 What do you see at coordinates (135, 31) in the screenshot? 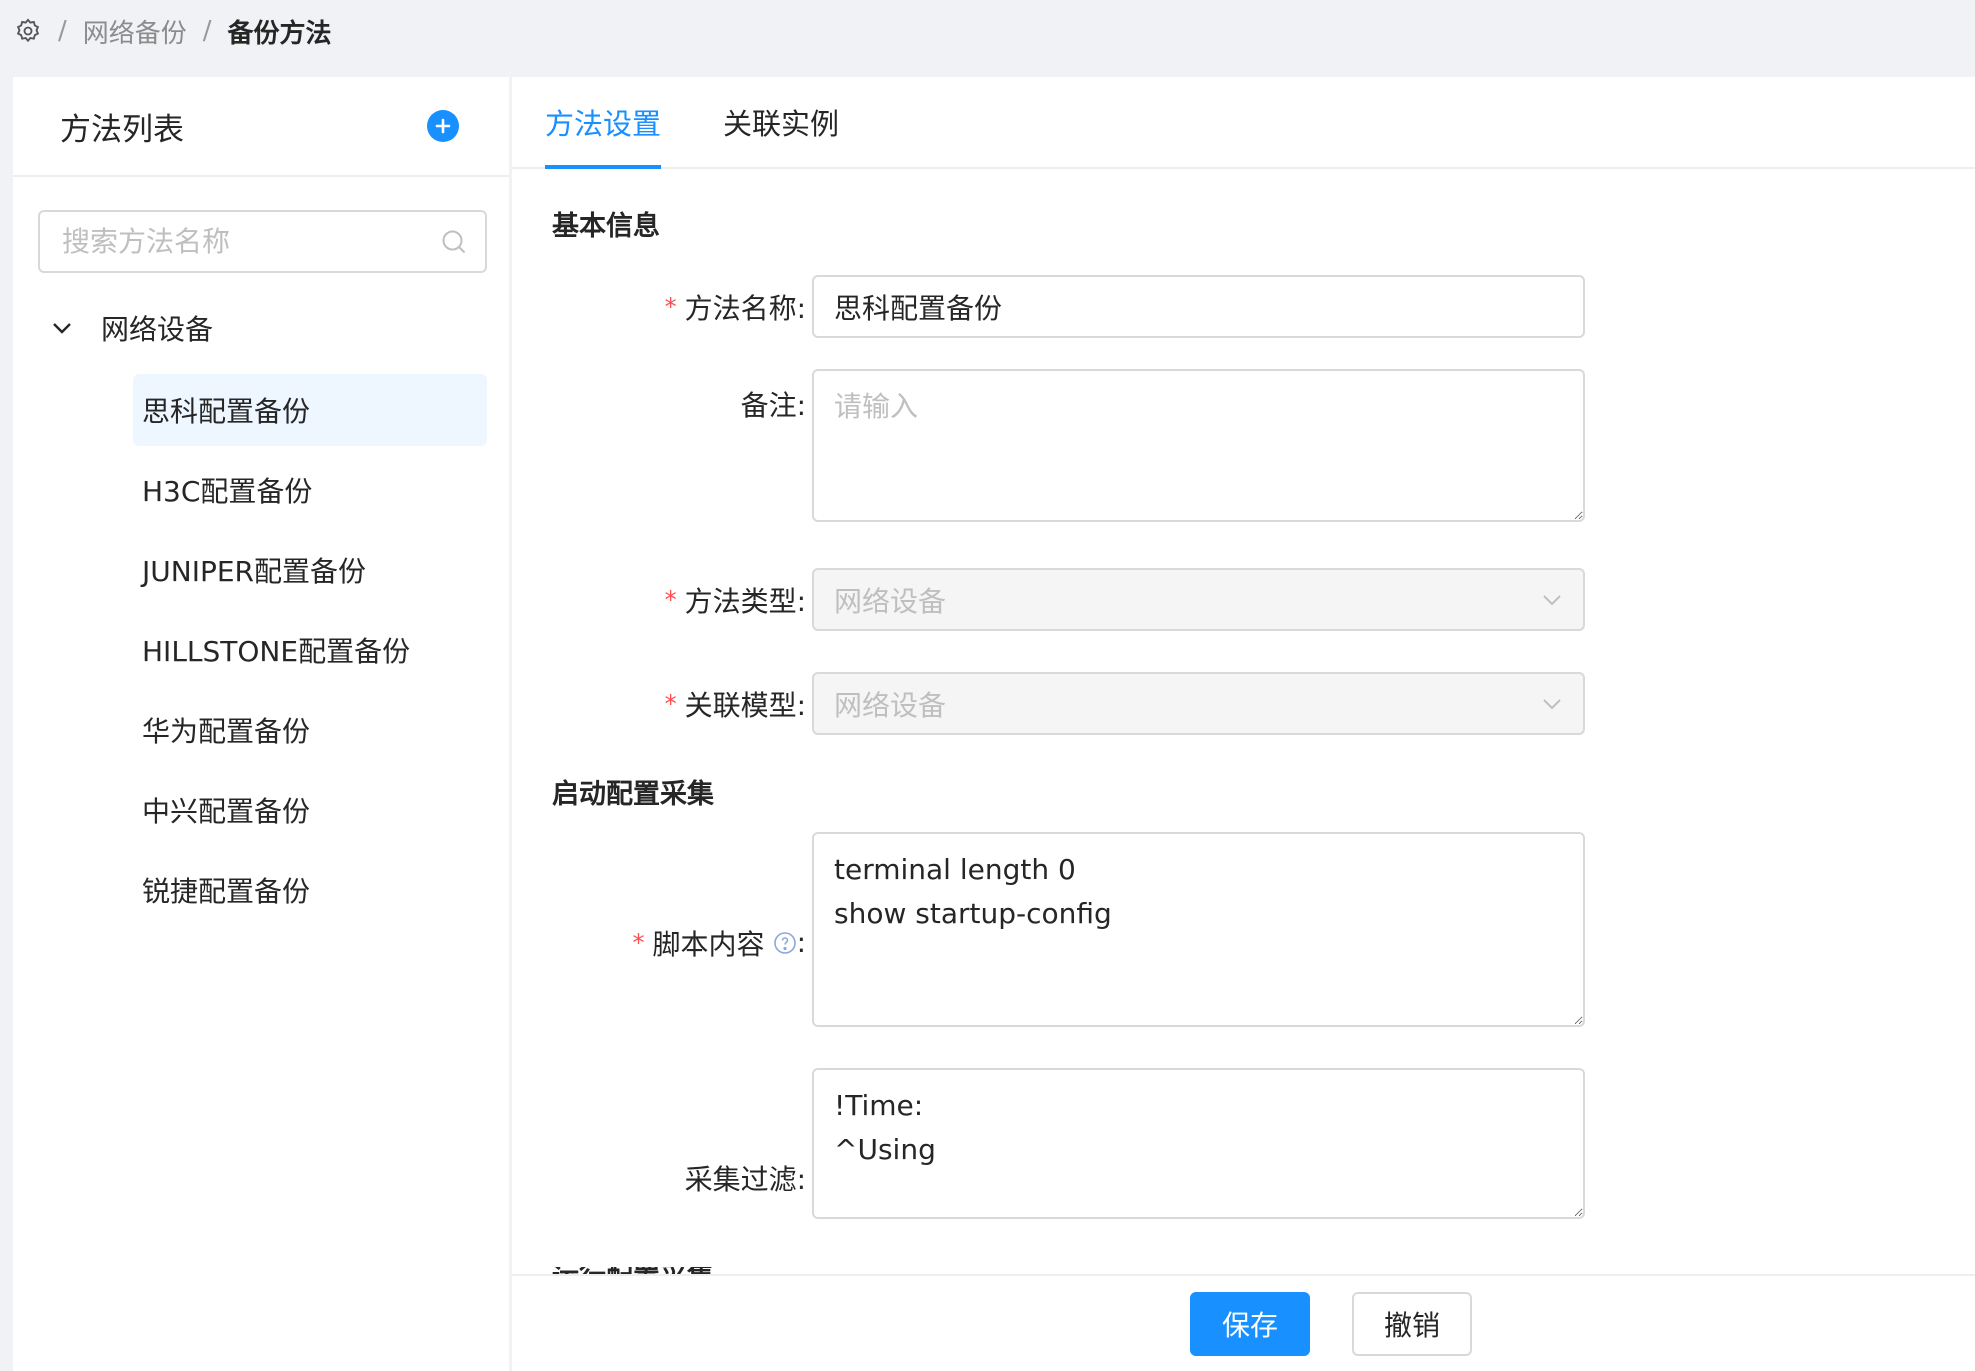
I see `breadcrumb-network-backup: 网络备份` at bounding box center [135, 31].